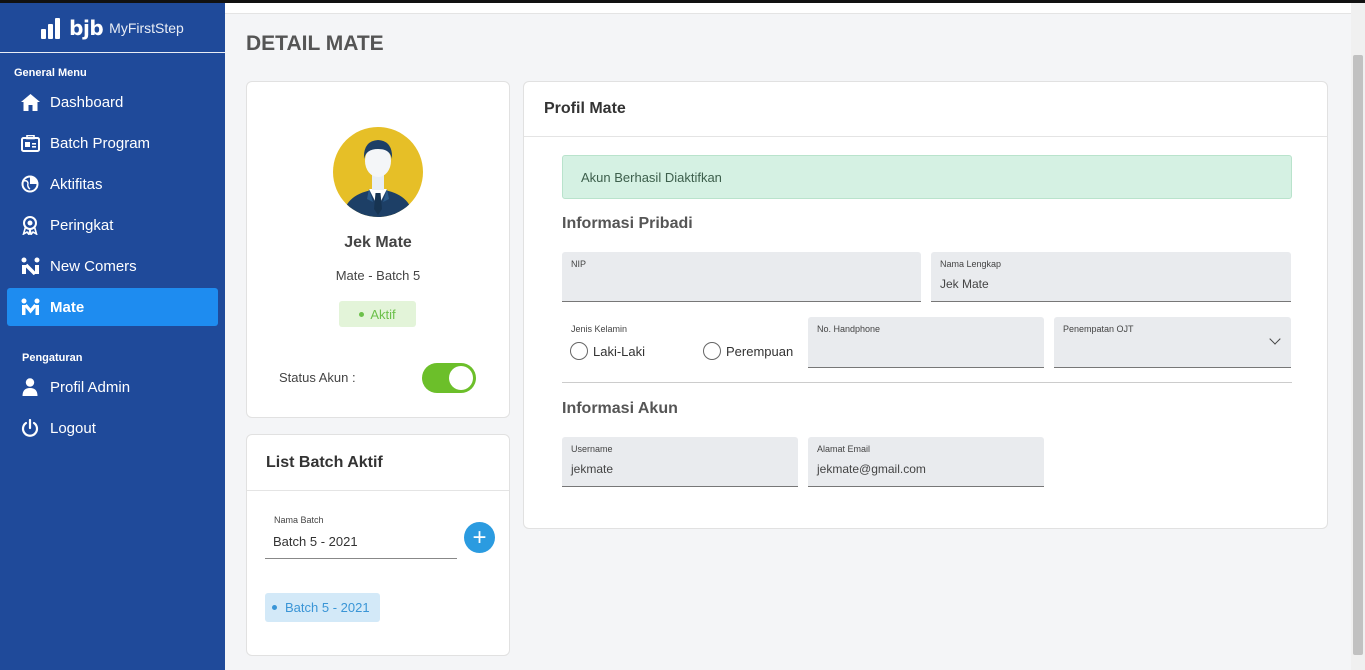  Describe the element at coordinates (112, 428) in the screenshot. I see `sidebar-item-logout: Logout` at that location.